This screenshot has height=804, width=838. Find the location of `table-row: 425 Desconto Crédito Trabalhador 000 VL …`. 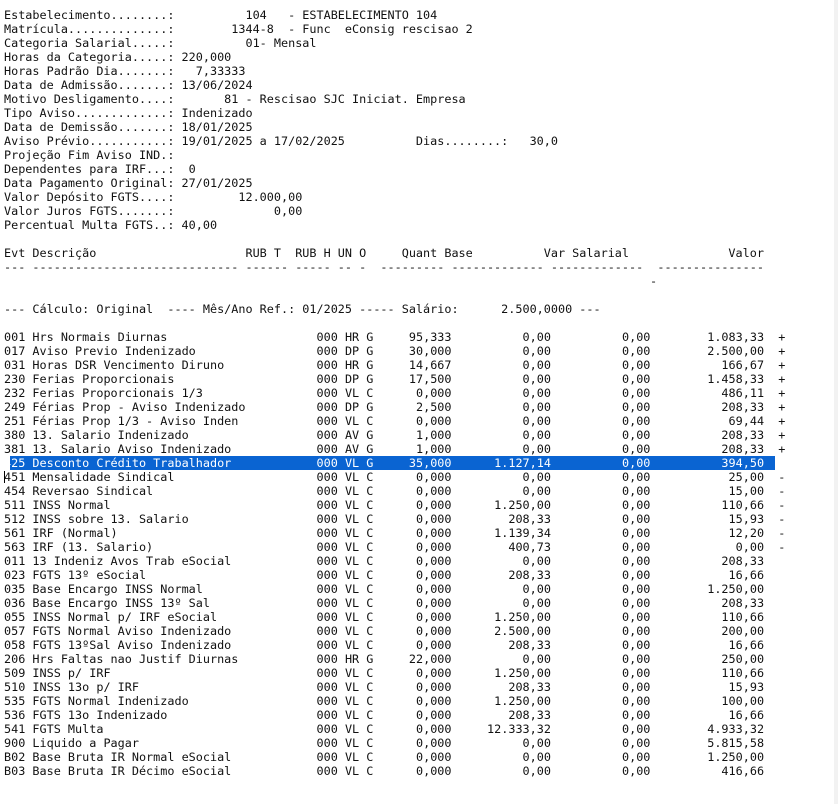

table-row: 425 Desconto Crédito Trabalhador 000 VL … is located at coordinates (394, 463).